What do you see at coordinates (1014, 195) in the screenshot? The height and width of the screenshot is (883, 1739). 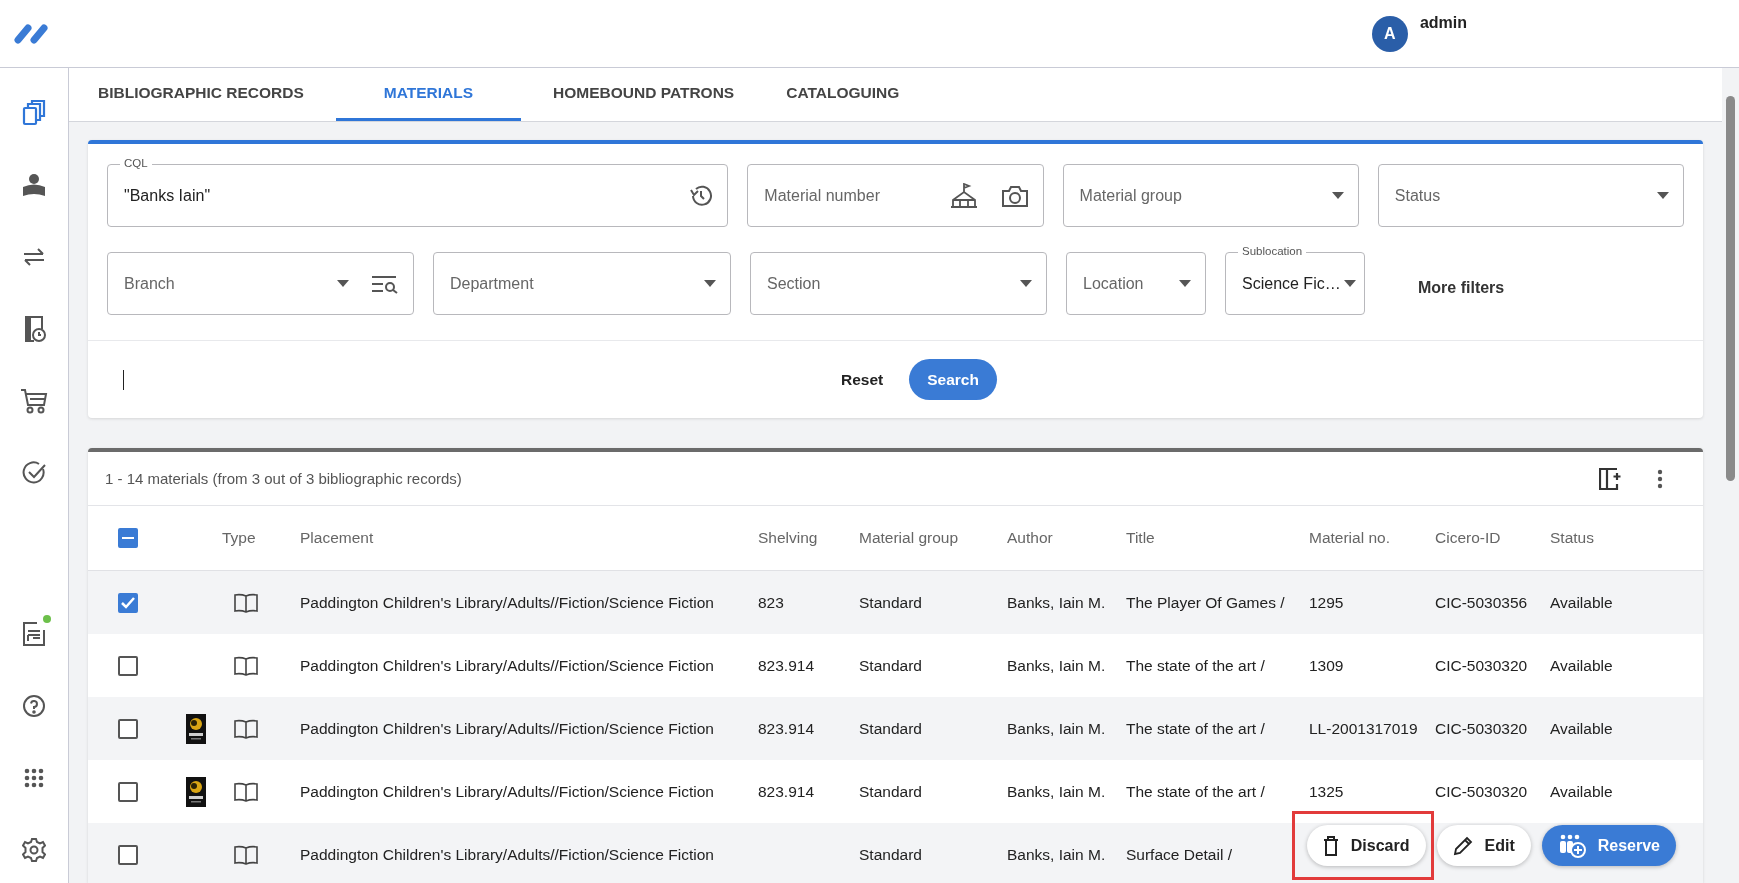 I see `camera-icon` at bounding box center [1014, 195].